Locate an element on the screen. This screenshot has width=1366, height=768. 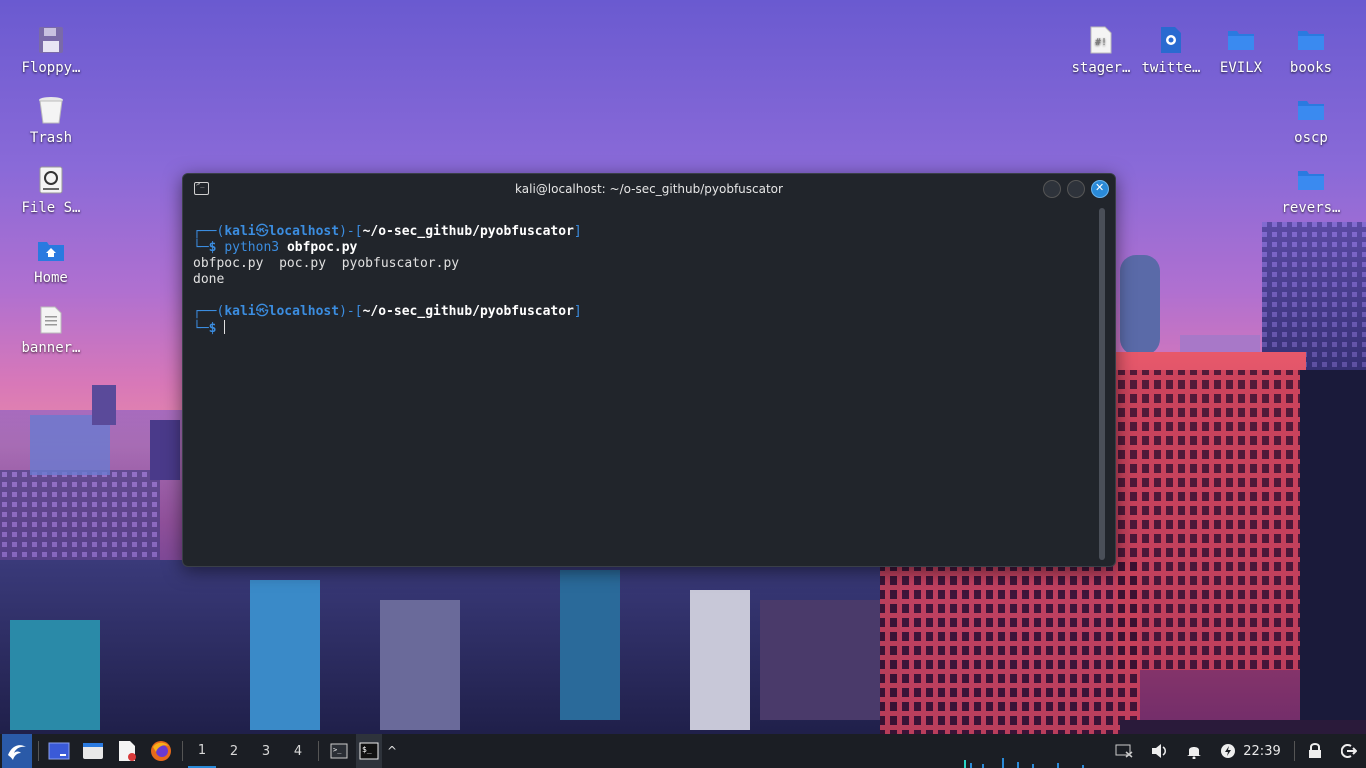
desktop-icon-books: books is located at coordinates (1311, 53).